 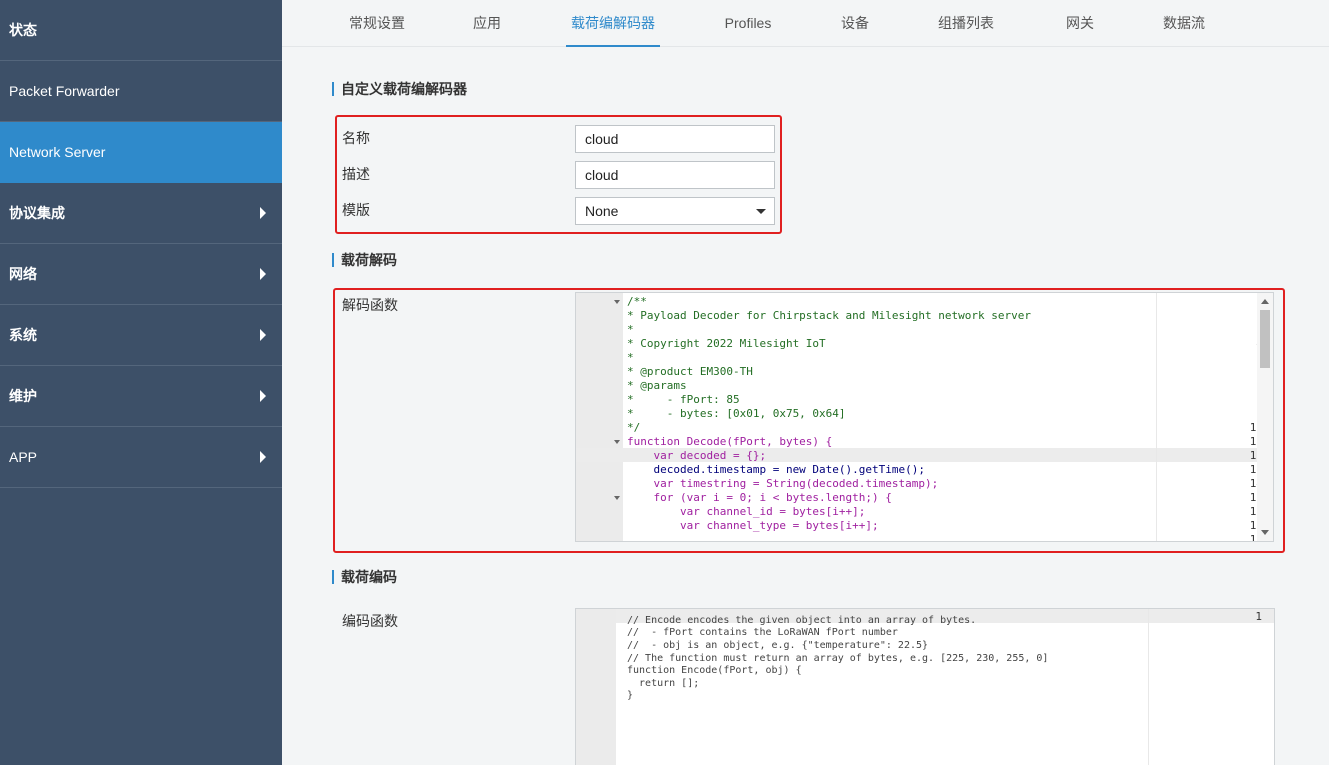 What do you see at coordinates (141, 457) in the screenshot?
I see `sidebar-item-app: APP` at bounding box center [141, 457].